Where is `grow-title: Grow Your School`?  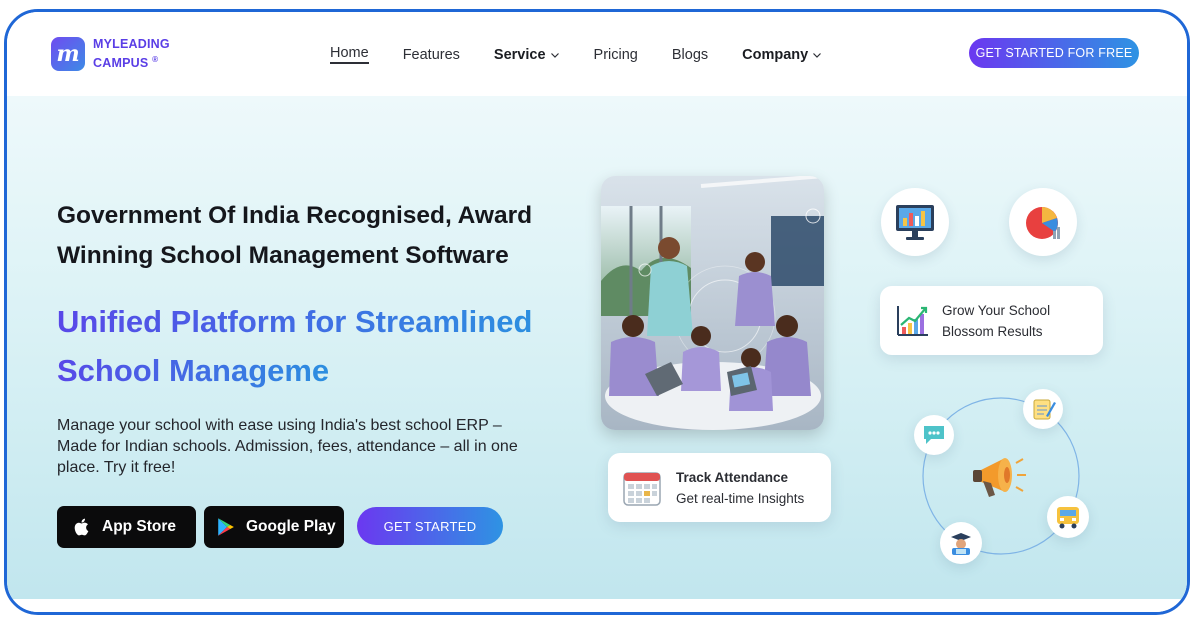
grow-title: Grow Your School is located at coordinates (996, 310).